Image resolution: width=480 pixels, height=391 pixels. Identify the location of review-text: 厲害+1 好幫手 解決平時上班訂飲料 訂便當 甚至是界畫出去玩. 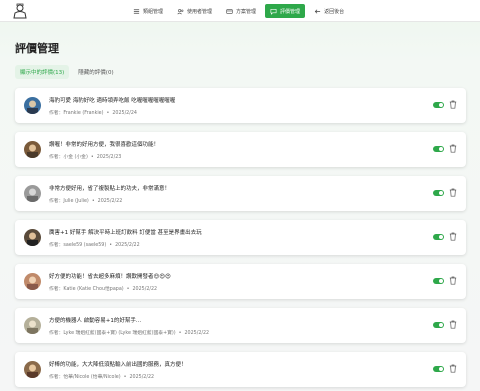
(125, 233).